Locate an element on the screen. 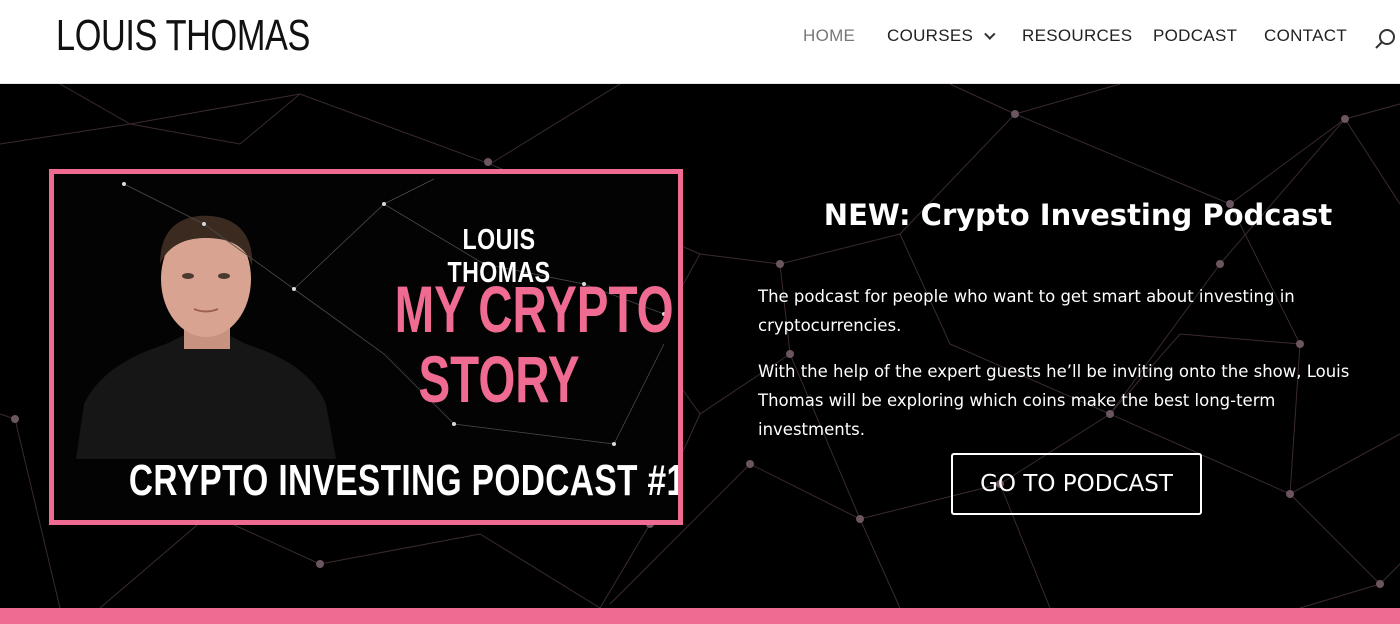  nav-item-podcast: PODCAST is located at coordinates (1195, 36).